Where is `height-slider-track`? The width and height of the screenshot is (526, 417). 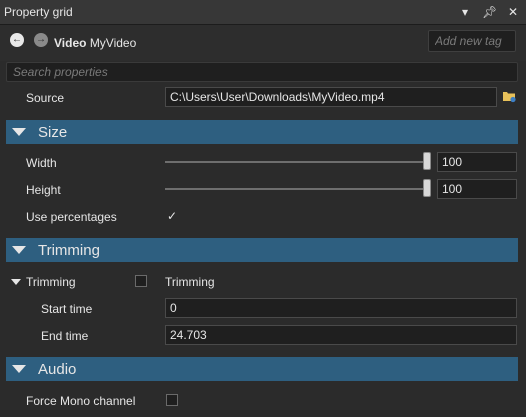 height-slider-track is located at coordinates (298, 189).